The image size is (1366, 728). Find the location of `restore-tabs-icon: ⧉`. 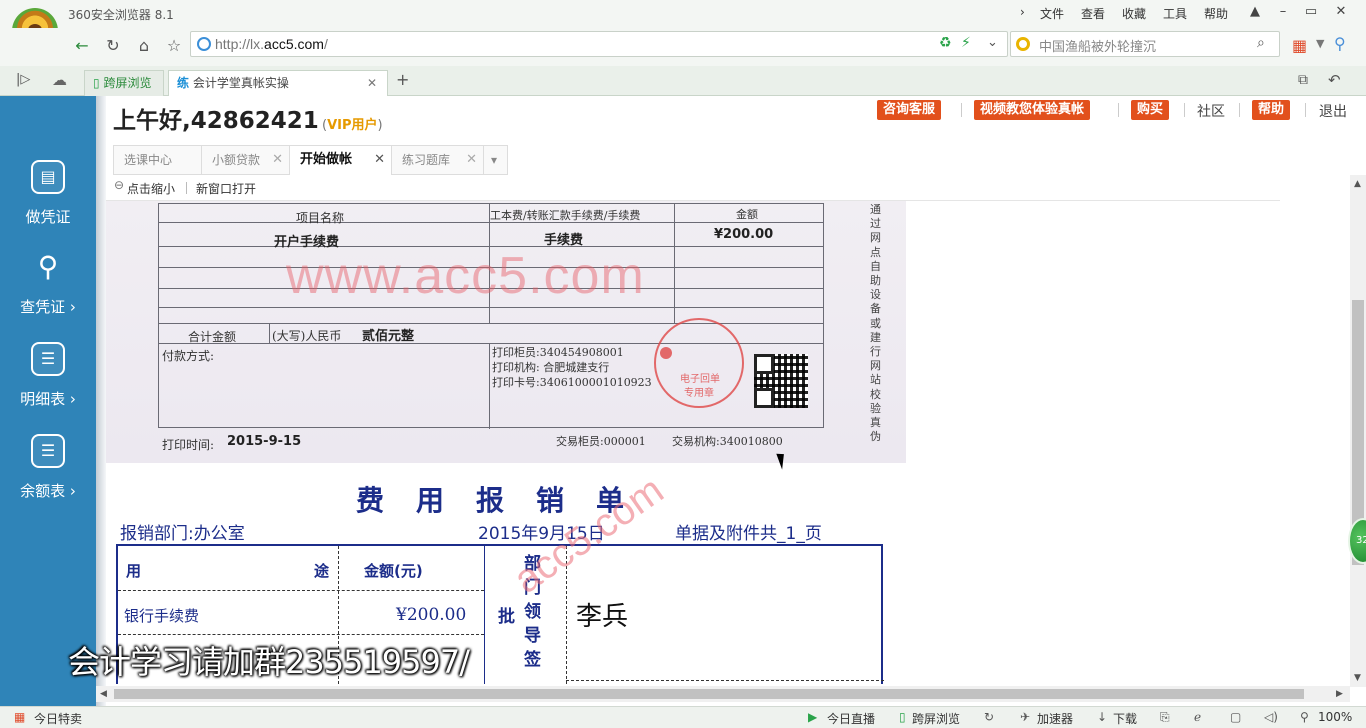

restore-tabs-icon: ⧉ is located at coordinates (1303, 80).